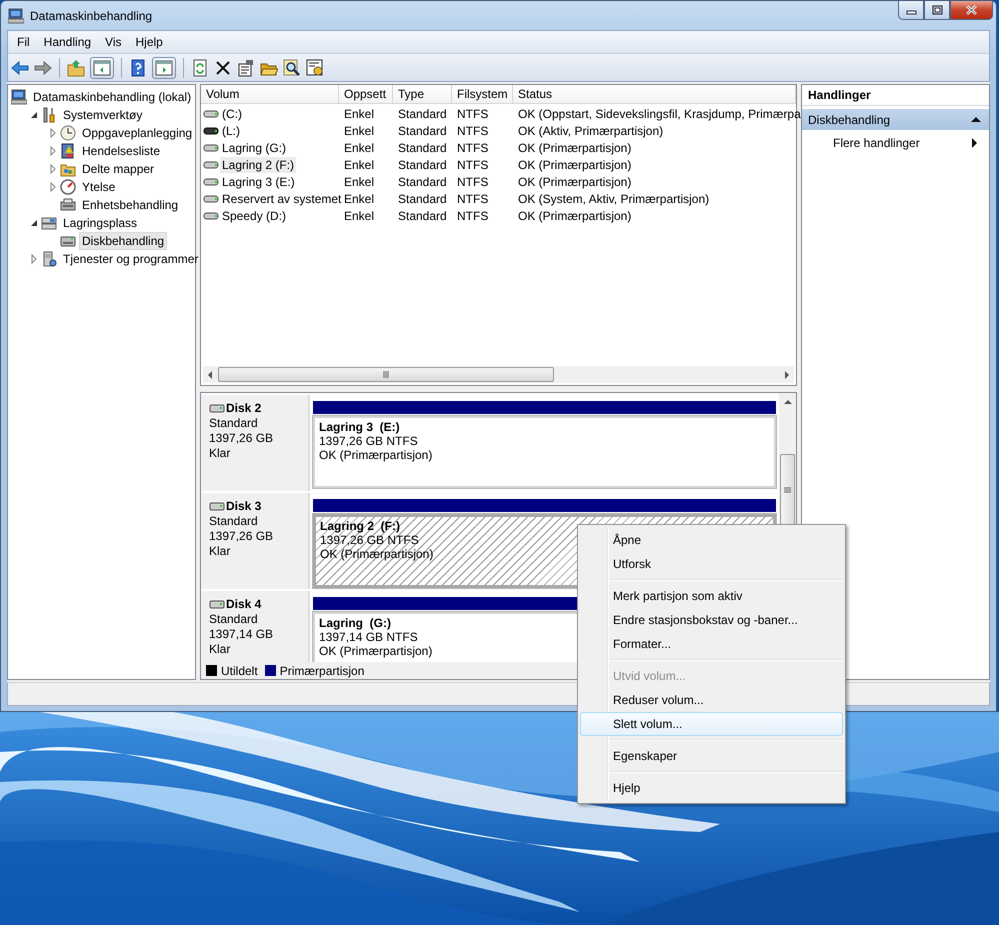 The width and height of the screenshot is (999, 925). I want to click on table-cell-text: OK (Oppstart, Sidevekslingsfil, Krasjdump, Primærpa, so click(659, 113).